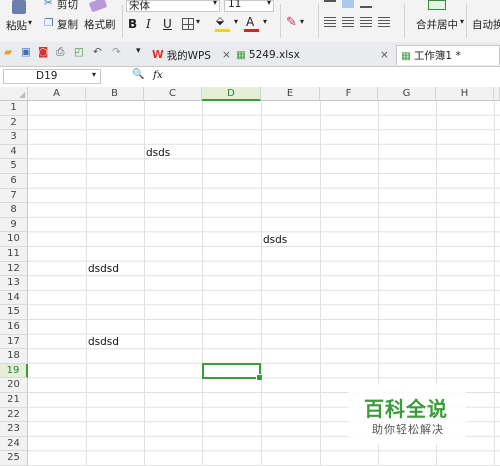 Image resolution: width=500 pixels, height=466 pixels. Describe the element at coordinates (48, 4) in the screenshot. I see `scissors-icon: ✂` at that location.